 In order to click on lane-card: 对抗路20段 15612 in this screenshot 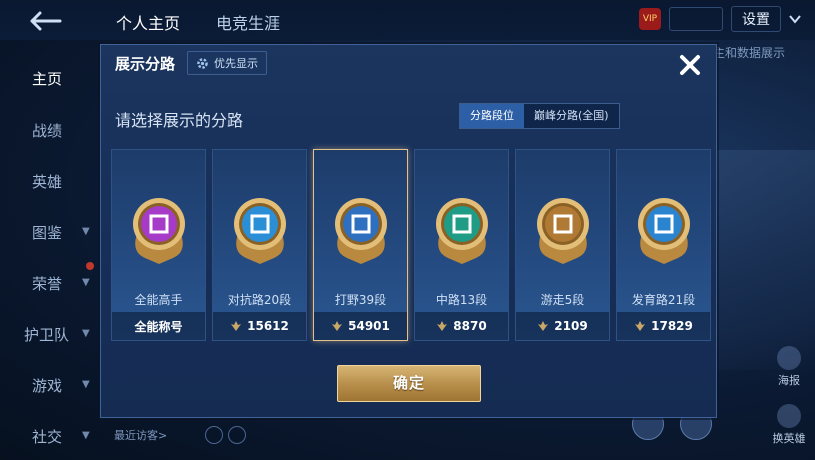, I will do `click(259, 245)`.